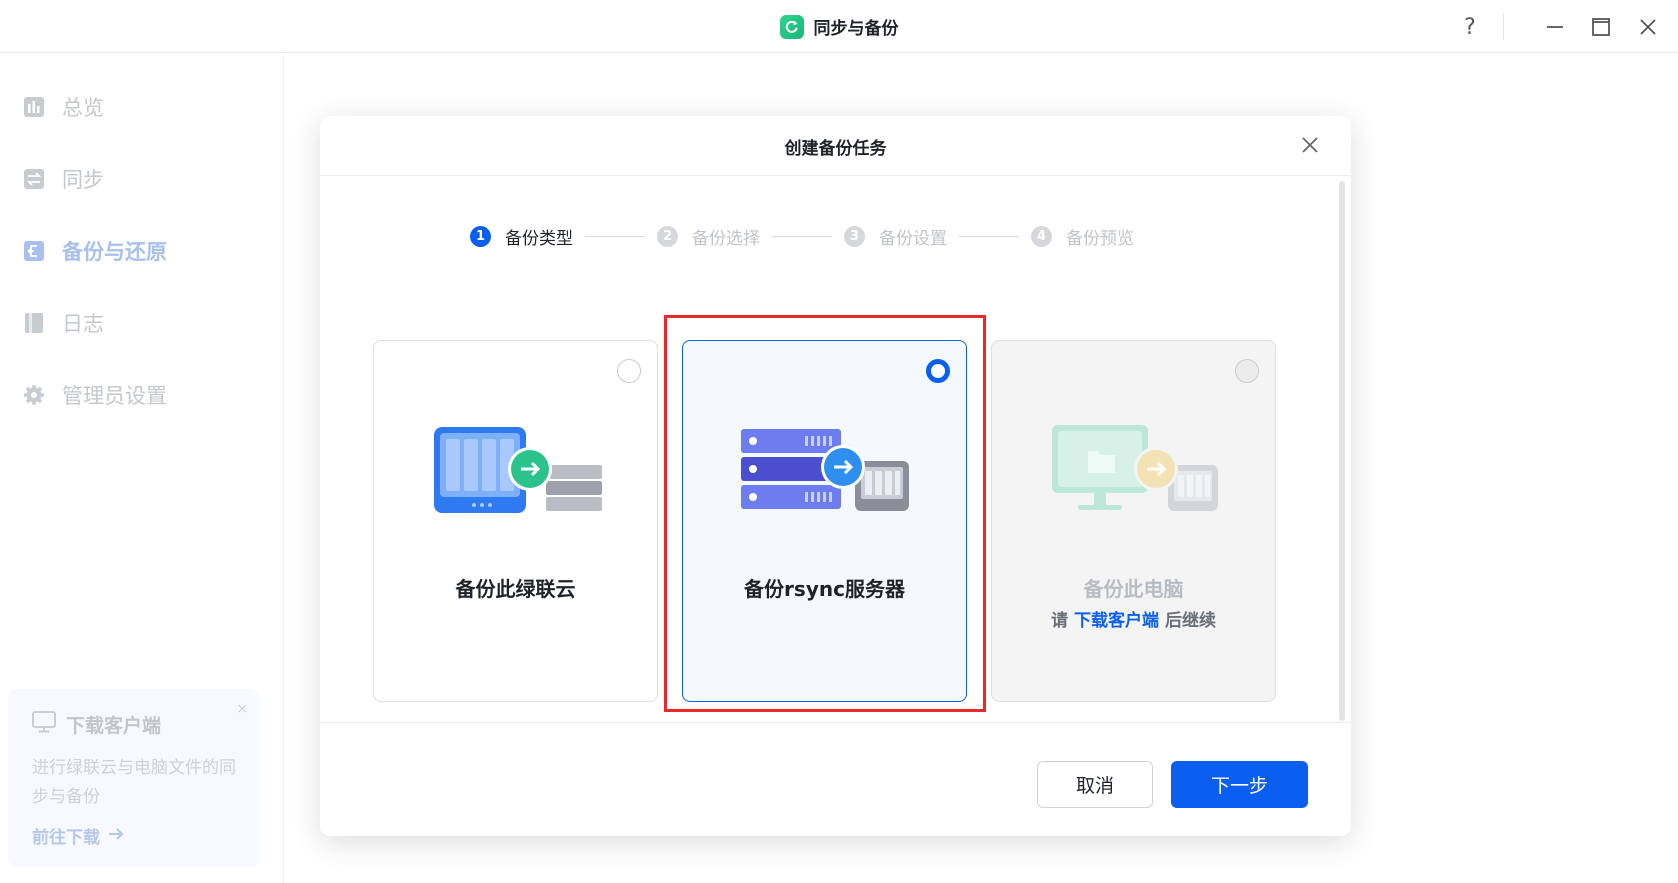 The width and height of the screenshot is (1678, 883). I want to click on download-client-link: 下载客户端, so click(1116, 621).